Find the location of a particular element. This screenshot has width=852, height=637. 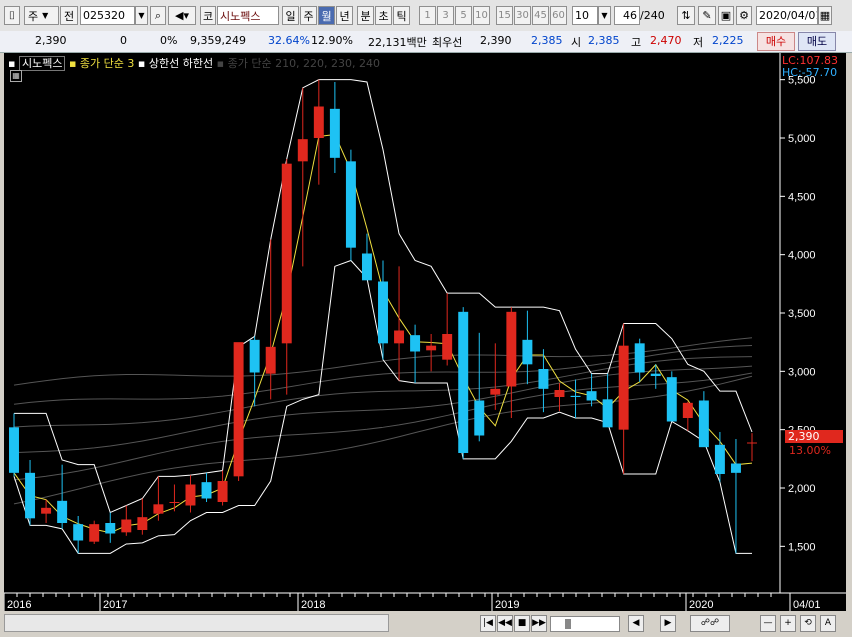

sell-button: 매도 is located at coordinates (817, 41).